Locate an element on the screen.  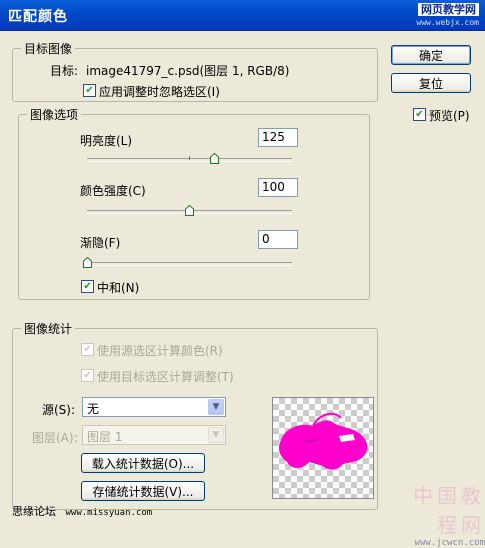
fade-label: 渐隐(F) is located at coordinates (100, 243).